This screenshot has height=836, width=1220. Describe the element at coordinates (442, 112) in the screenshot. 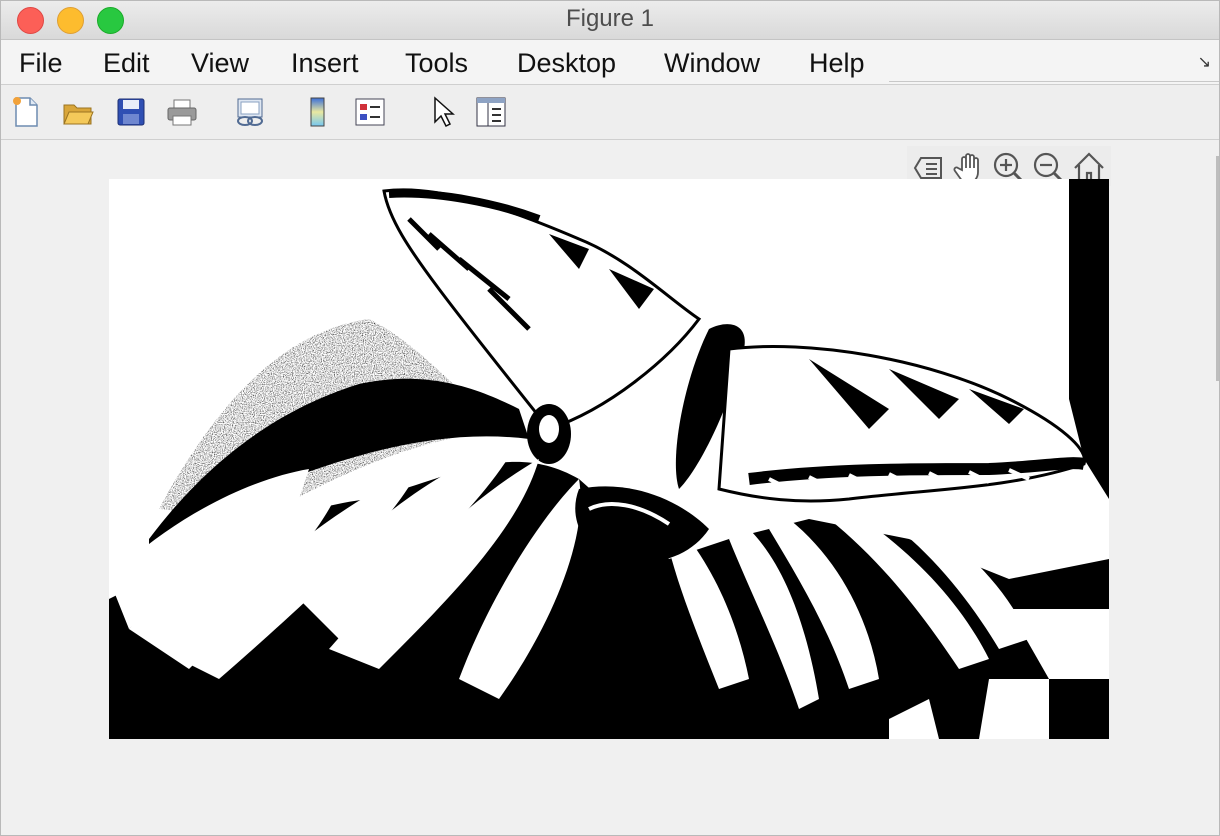

I see `edit-plot-pointer-icon` at that location.